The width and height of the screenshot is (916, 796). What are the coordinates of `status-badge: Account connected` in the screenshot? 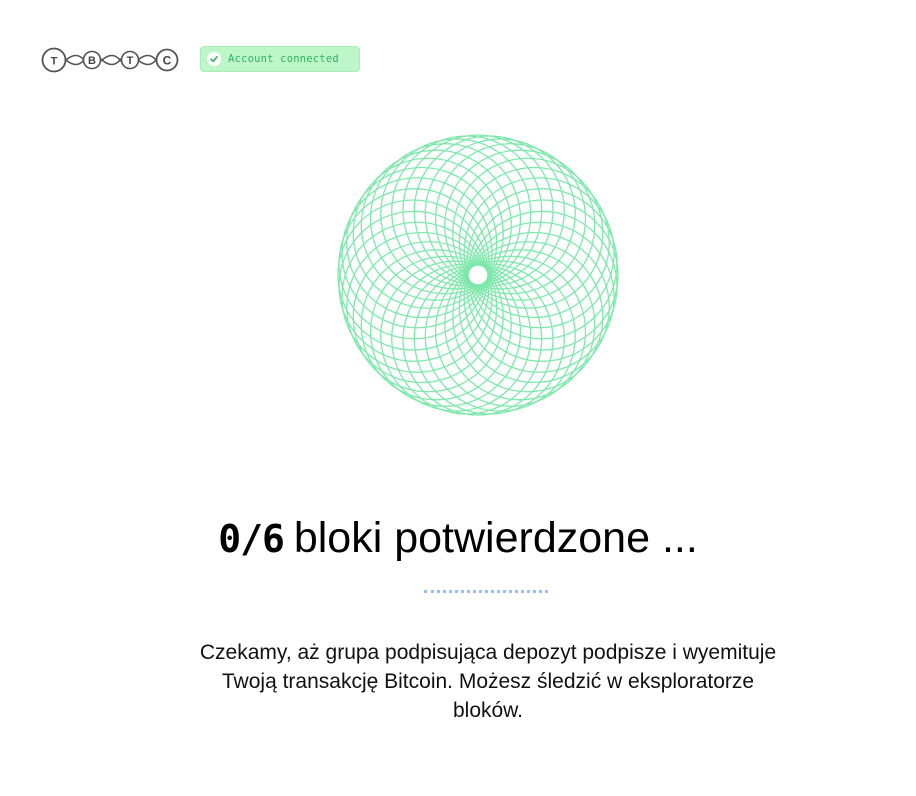 It's located at (280, 59).